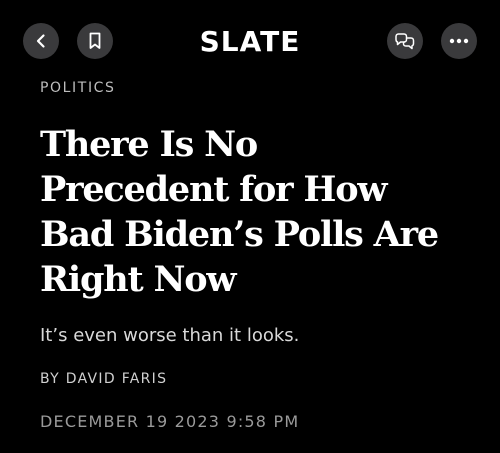 This screenshot has width=500, height=453. What do you see at coordinates (103, 379) in the screenshot?
I see `author-byline: BY DAVID FARIS` at bounding box center [103, 379].